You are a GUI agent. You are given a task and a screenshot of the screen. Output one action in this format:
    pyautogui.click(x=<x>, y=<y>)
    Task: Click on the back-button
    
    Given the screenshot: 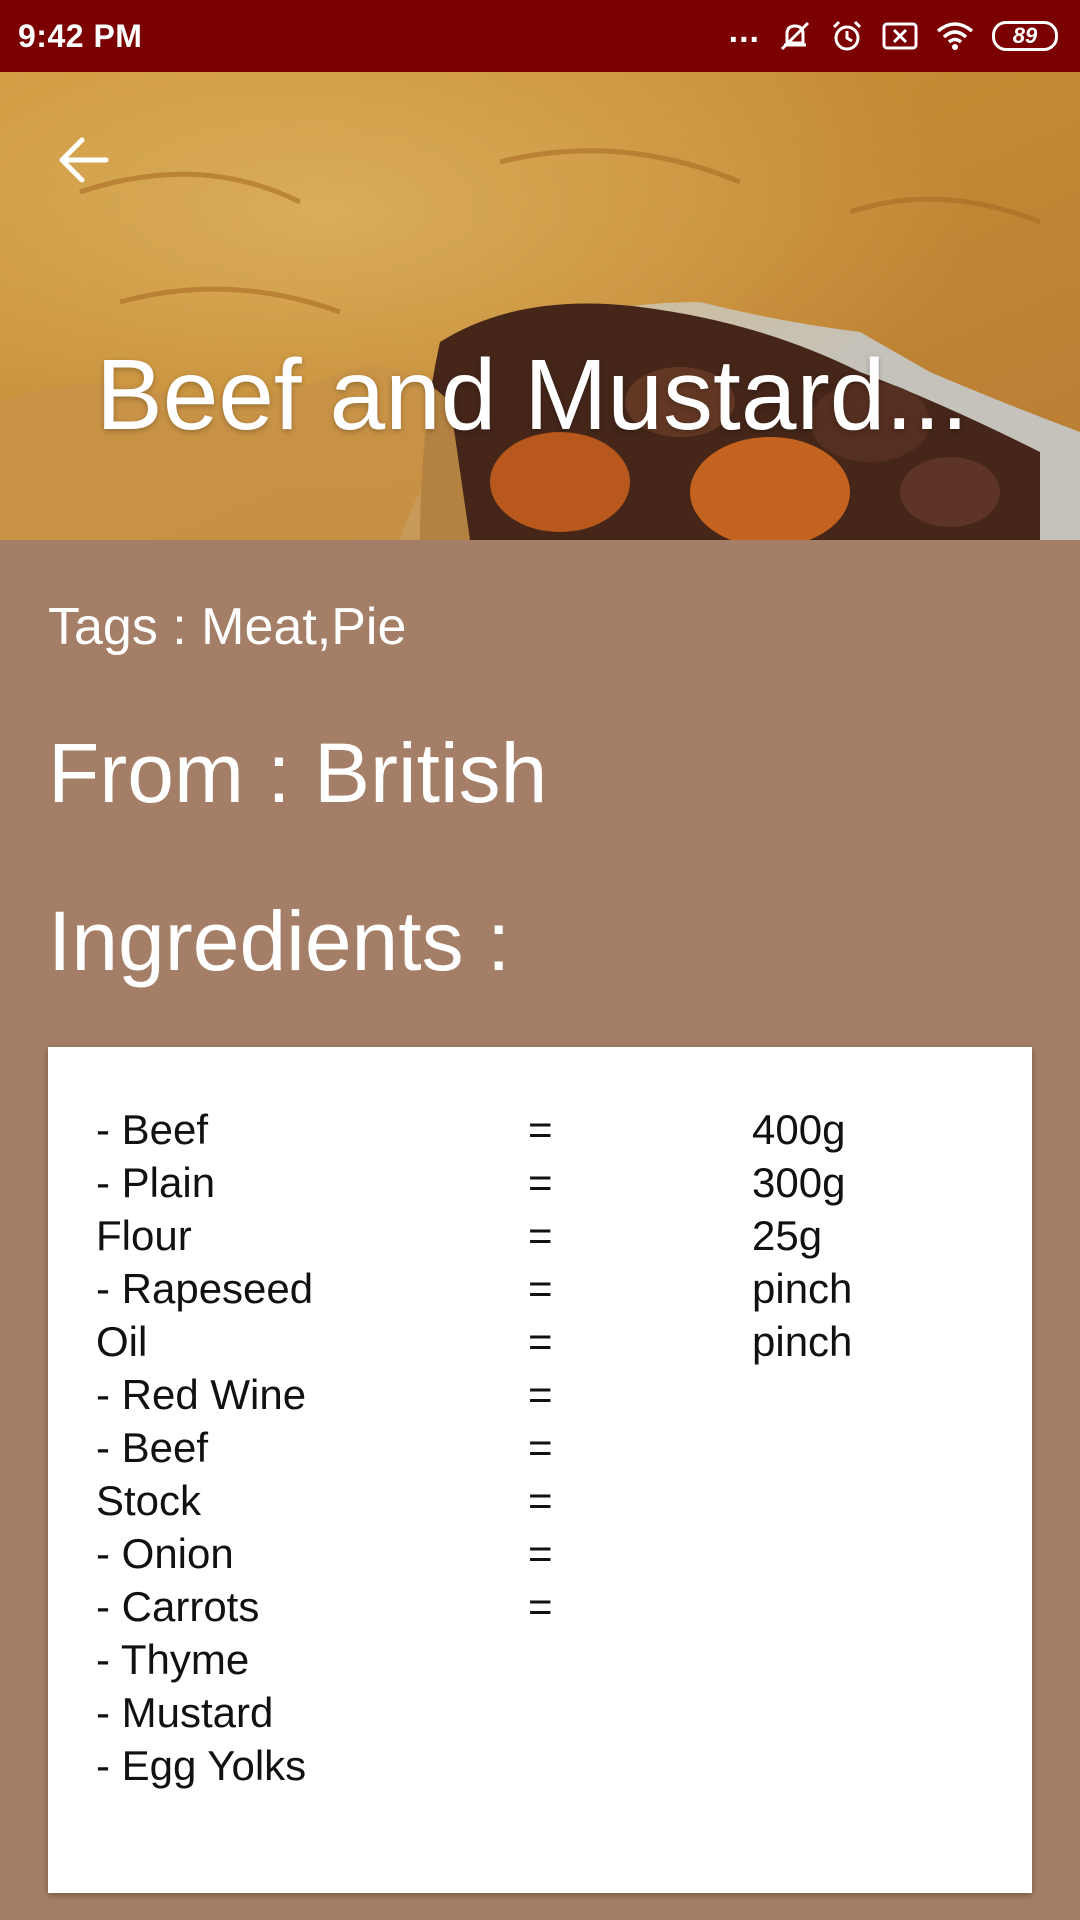 What is the action you would take?
    pyautogui.click(x=84, y=160)
    